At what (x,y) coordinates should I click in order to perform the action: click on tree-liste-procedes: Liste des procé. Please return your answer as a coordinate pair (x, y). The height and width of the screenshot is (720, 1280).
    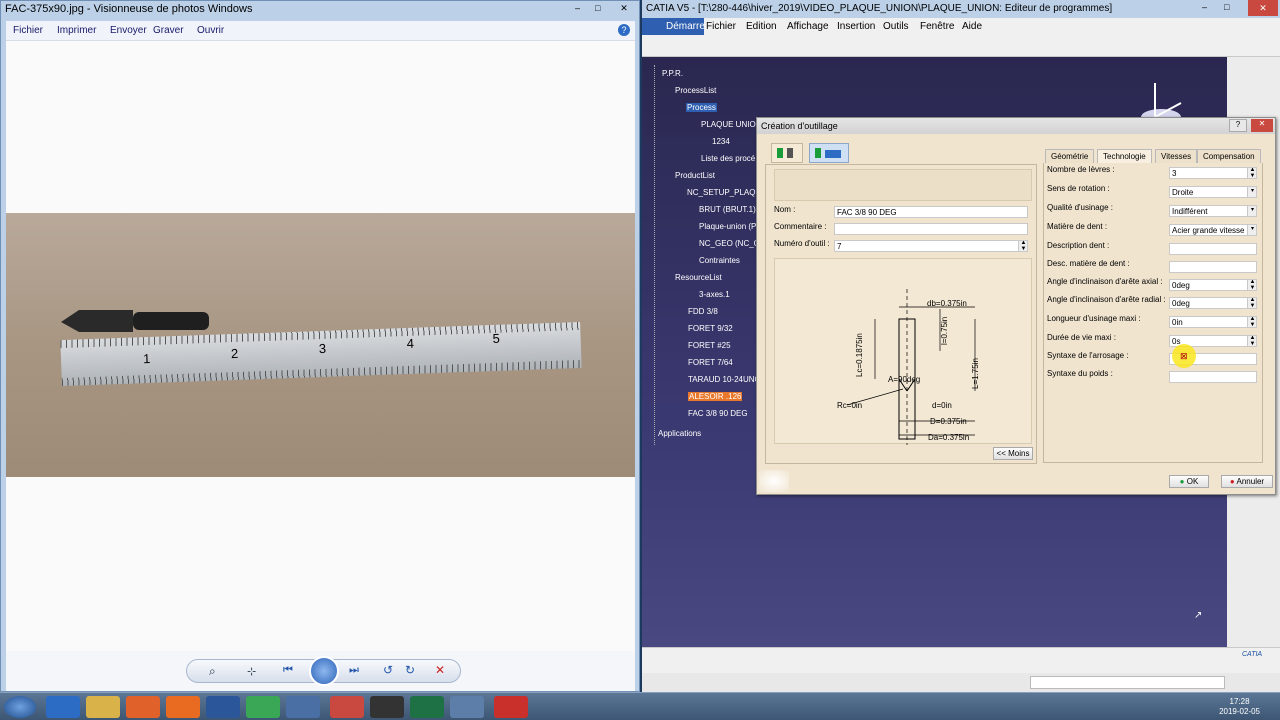
    Looking at the image, I should click on (728, 158).